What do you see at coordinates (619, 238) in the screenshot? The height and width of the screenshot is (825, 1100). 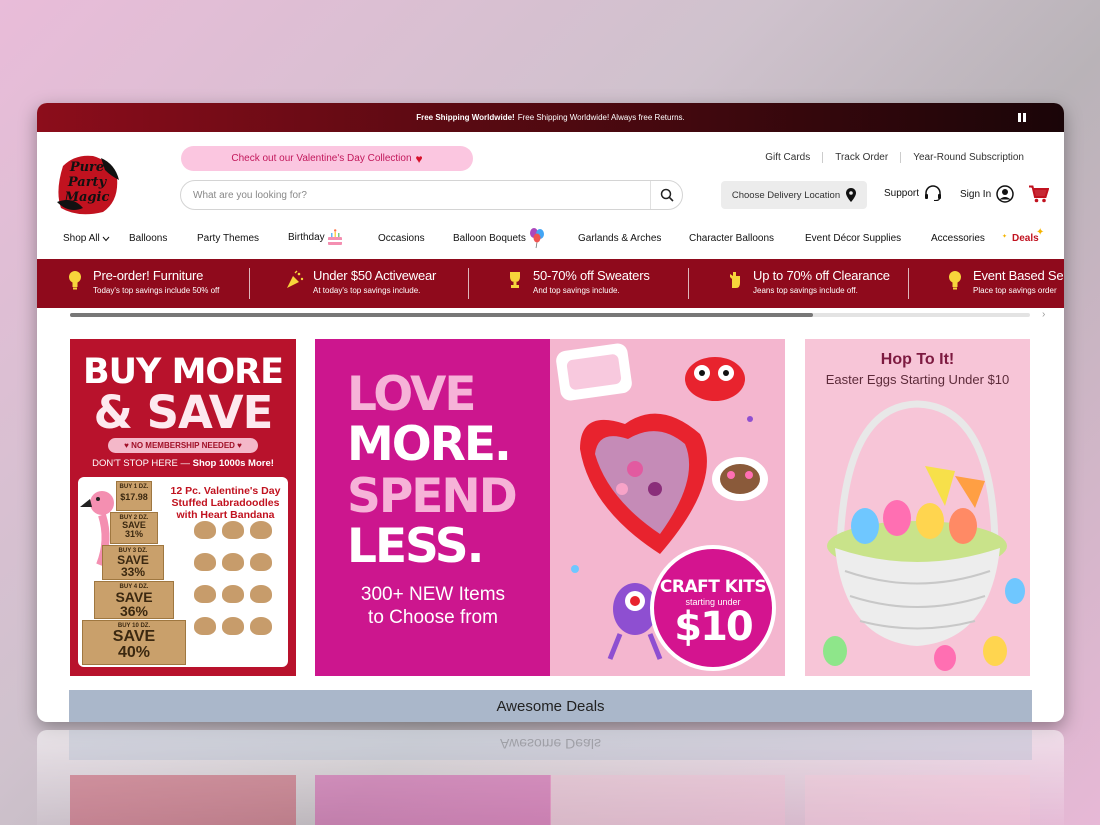 I see `nav-garlands-arches: Garlands & Arches` at bounding box center [619, 238].